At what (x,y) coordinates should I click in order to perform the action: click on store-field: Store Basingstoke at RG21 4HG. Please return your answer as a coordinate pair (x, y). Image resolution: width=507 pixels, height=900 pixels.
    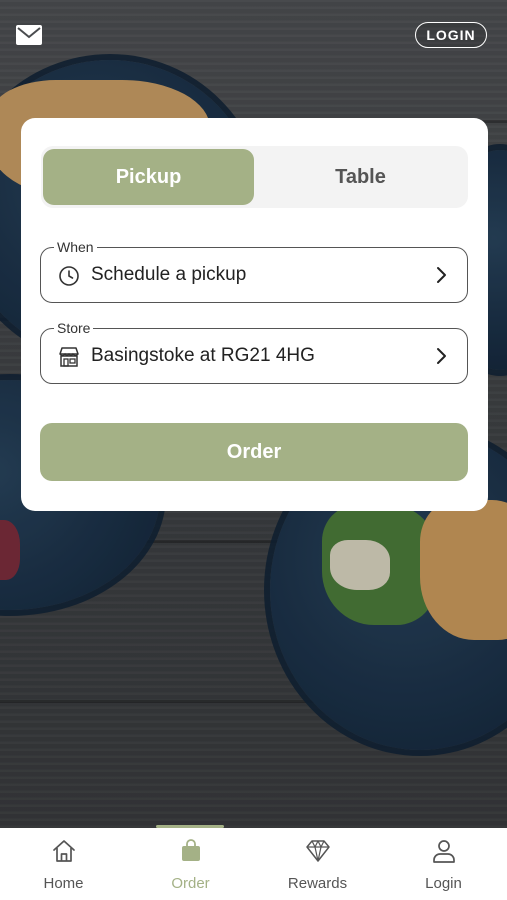
    Looking at the image, I should click on (254, 351).